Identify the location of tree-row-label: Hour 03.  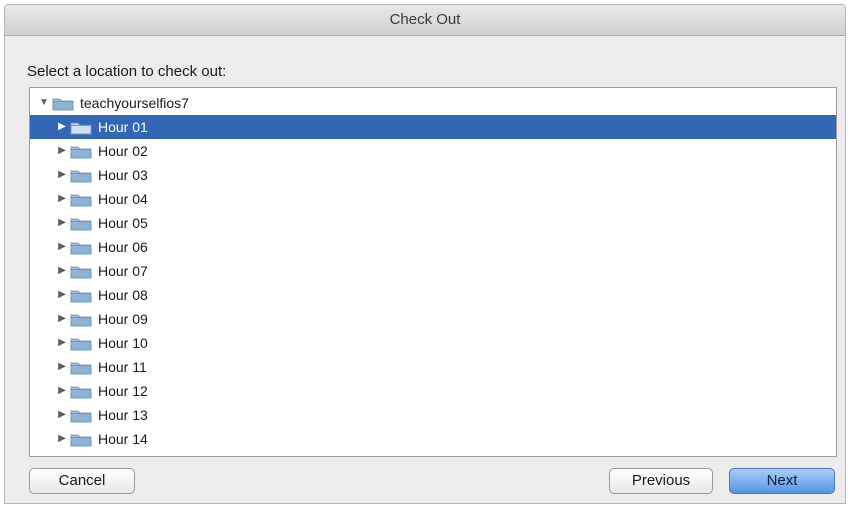
(123, 175).